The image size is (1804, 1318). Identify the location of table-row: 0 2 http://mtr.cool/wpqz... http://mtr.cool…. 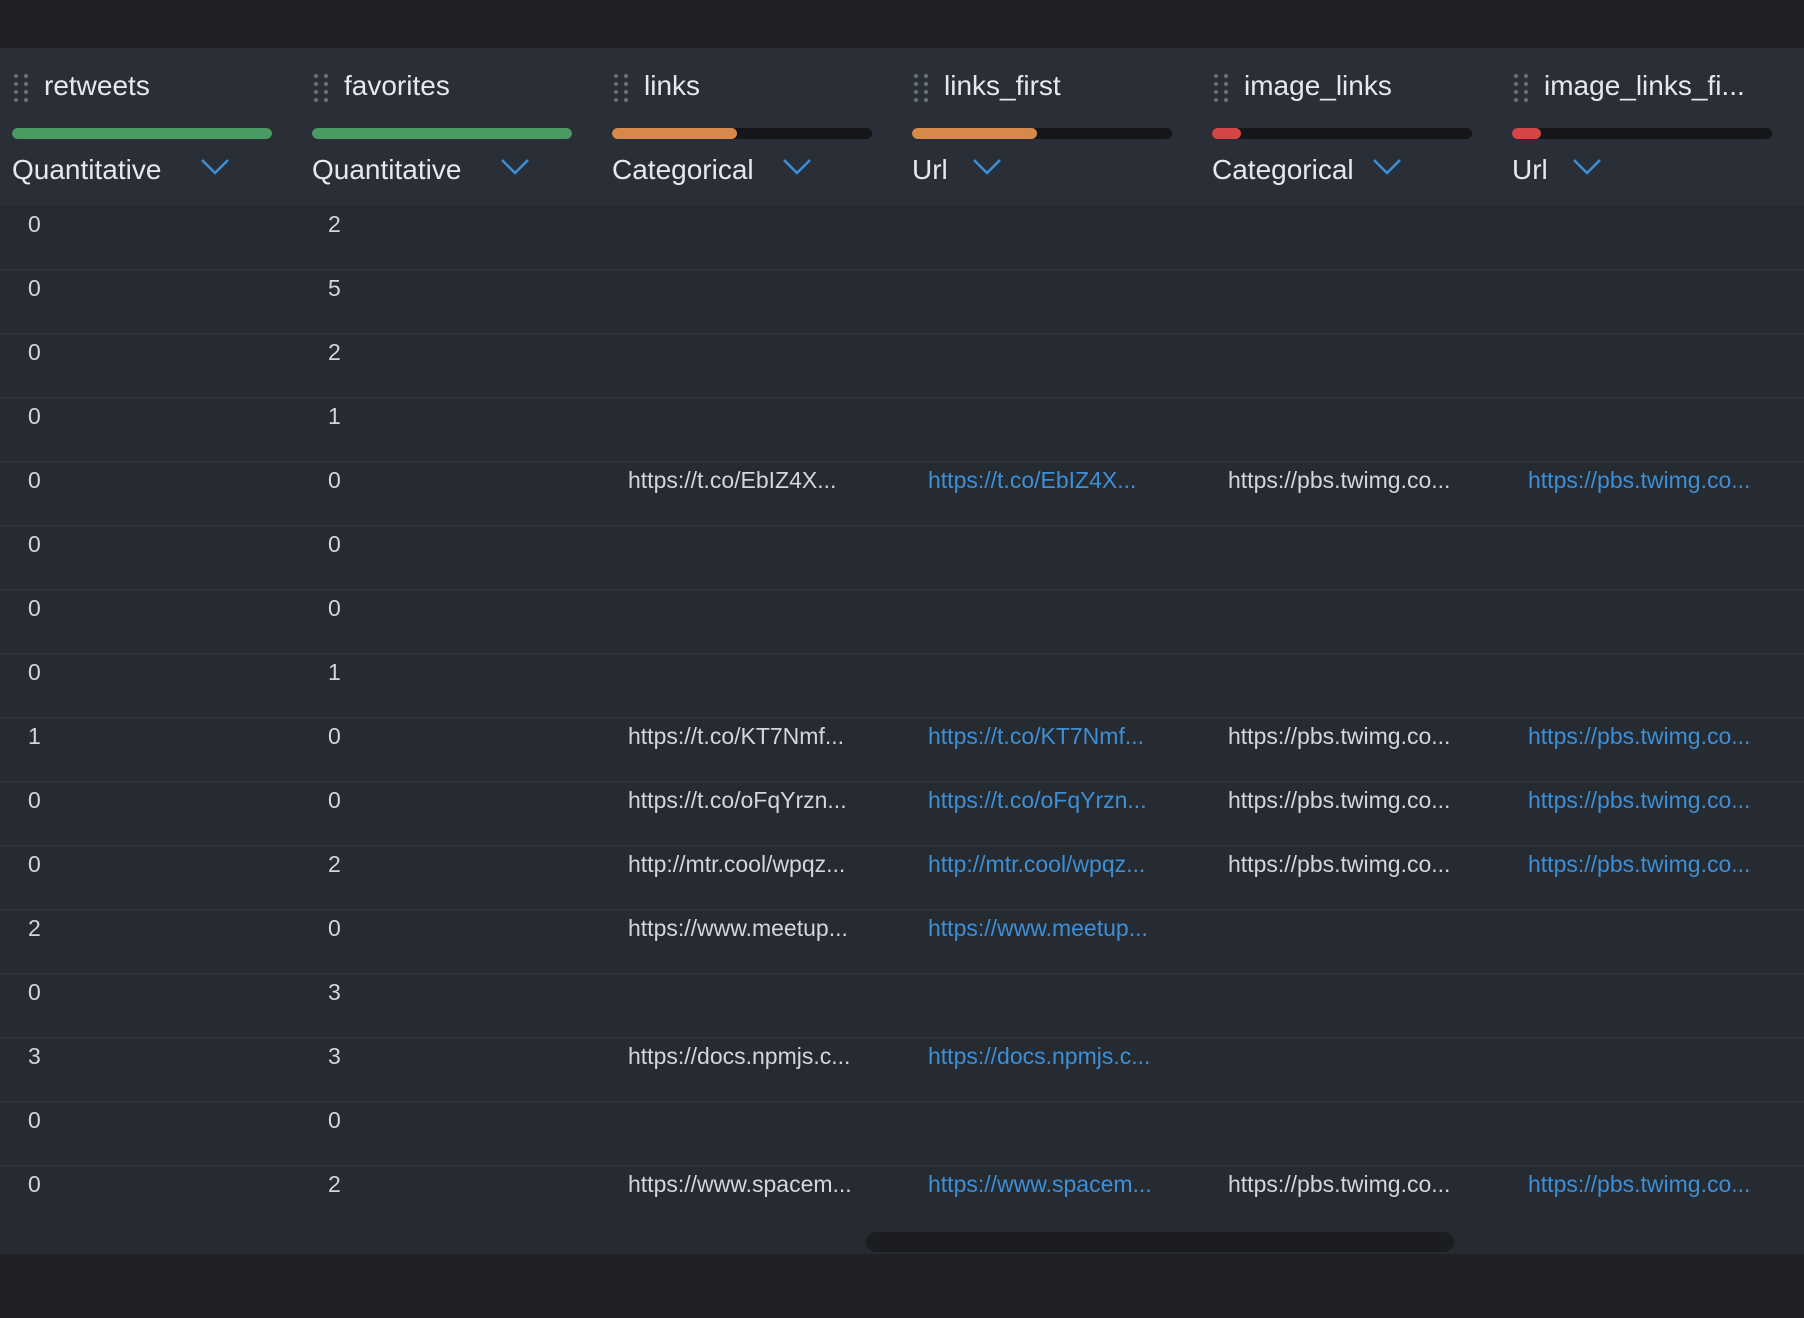
(902, 878).